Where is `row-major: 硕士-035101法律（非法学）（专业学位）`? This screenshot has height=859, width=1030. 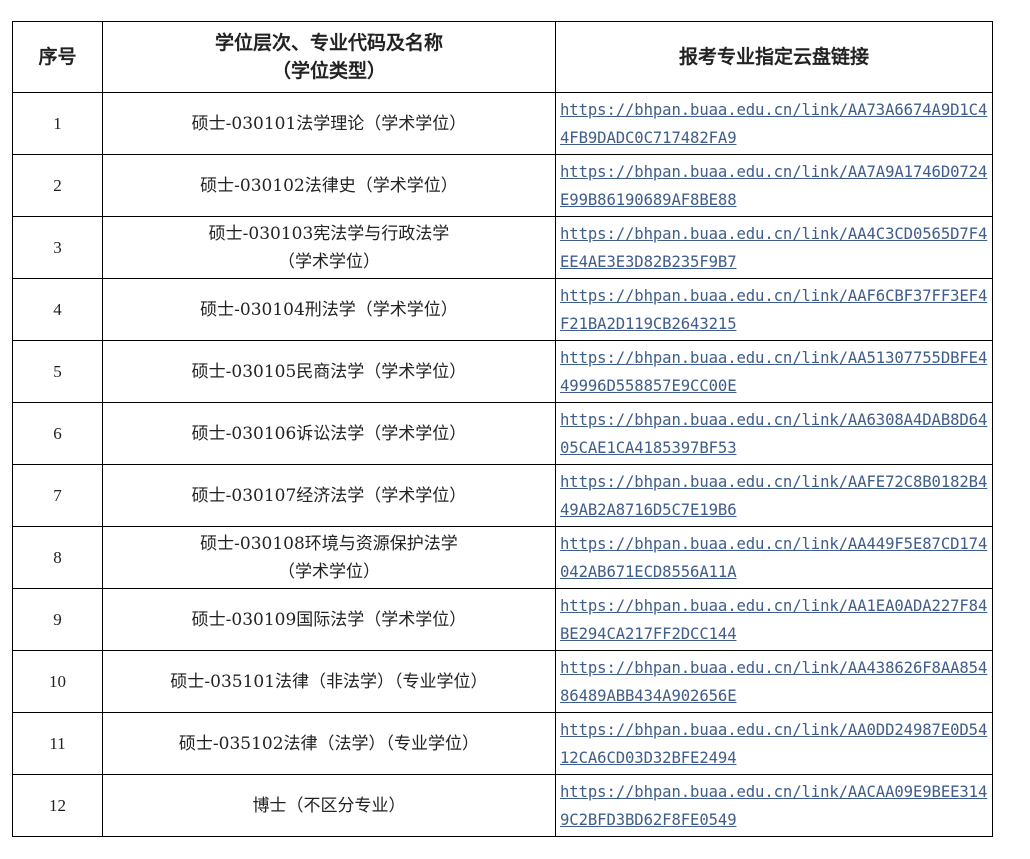
row-major: 硕士-035101法律（非法学）（专业学位） is located at coordinates (329, 681).